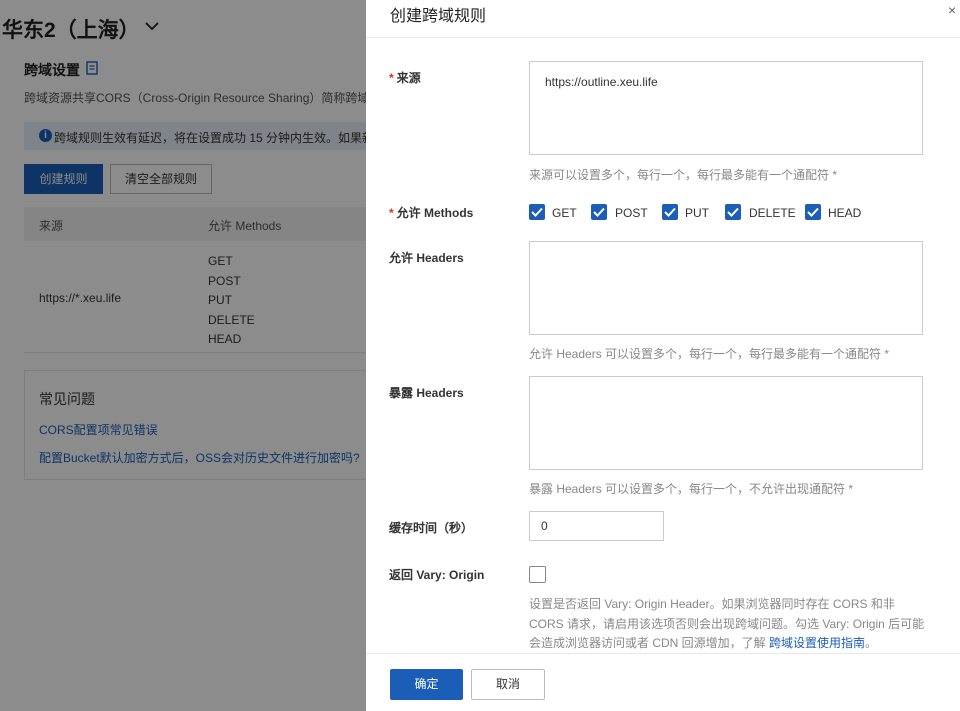 This screenshot has height=711, width=960. I want to click on expose-headers-label: 暴露 Headers, so click(426, 393).